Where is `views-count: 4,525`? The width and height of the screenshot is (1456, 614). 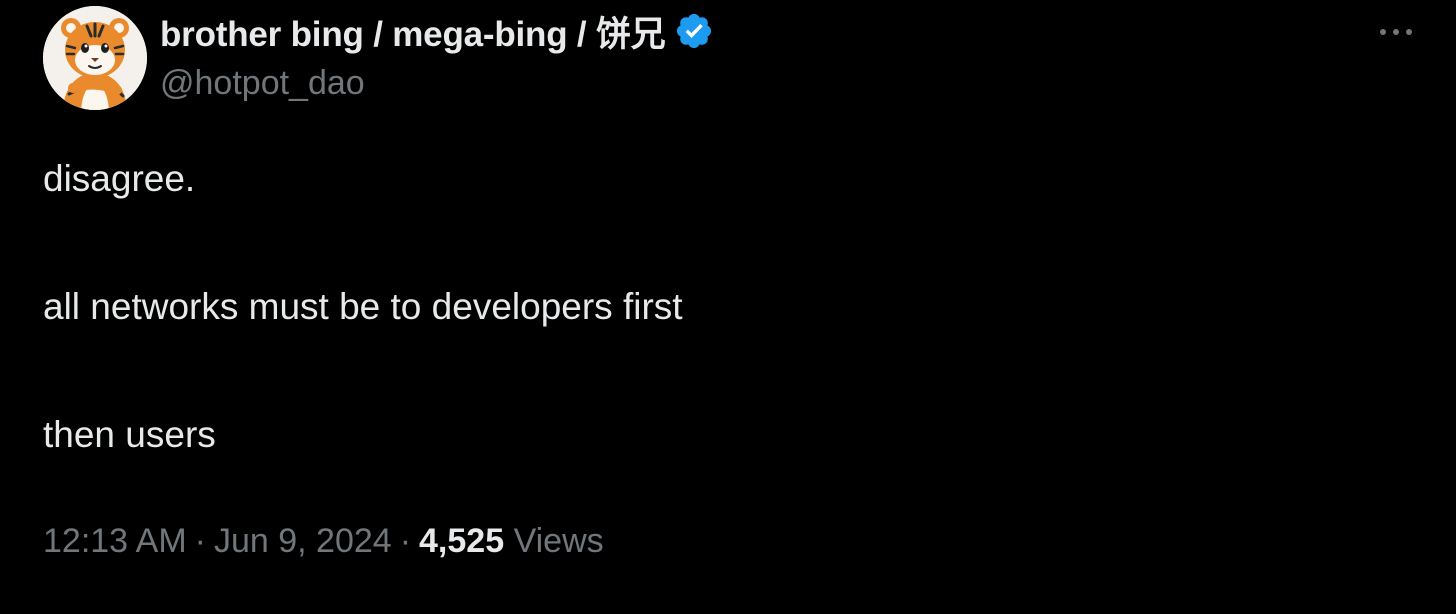 views-count: 4,525 is located at coordinates (461, 541).